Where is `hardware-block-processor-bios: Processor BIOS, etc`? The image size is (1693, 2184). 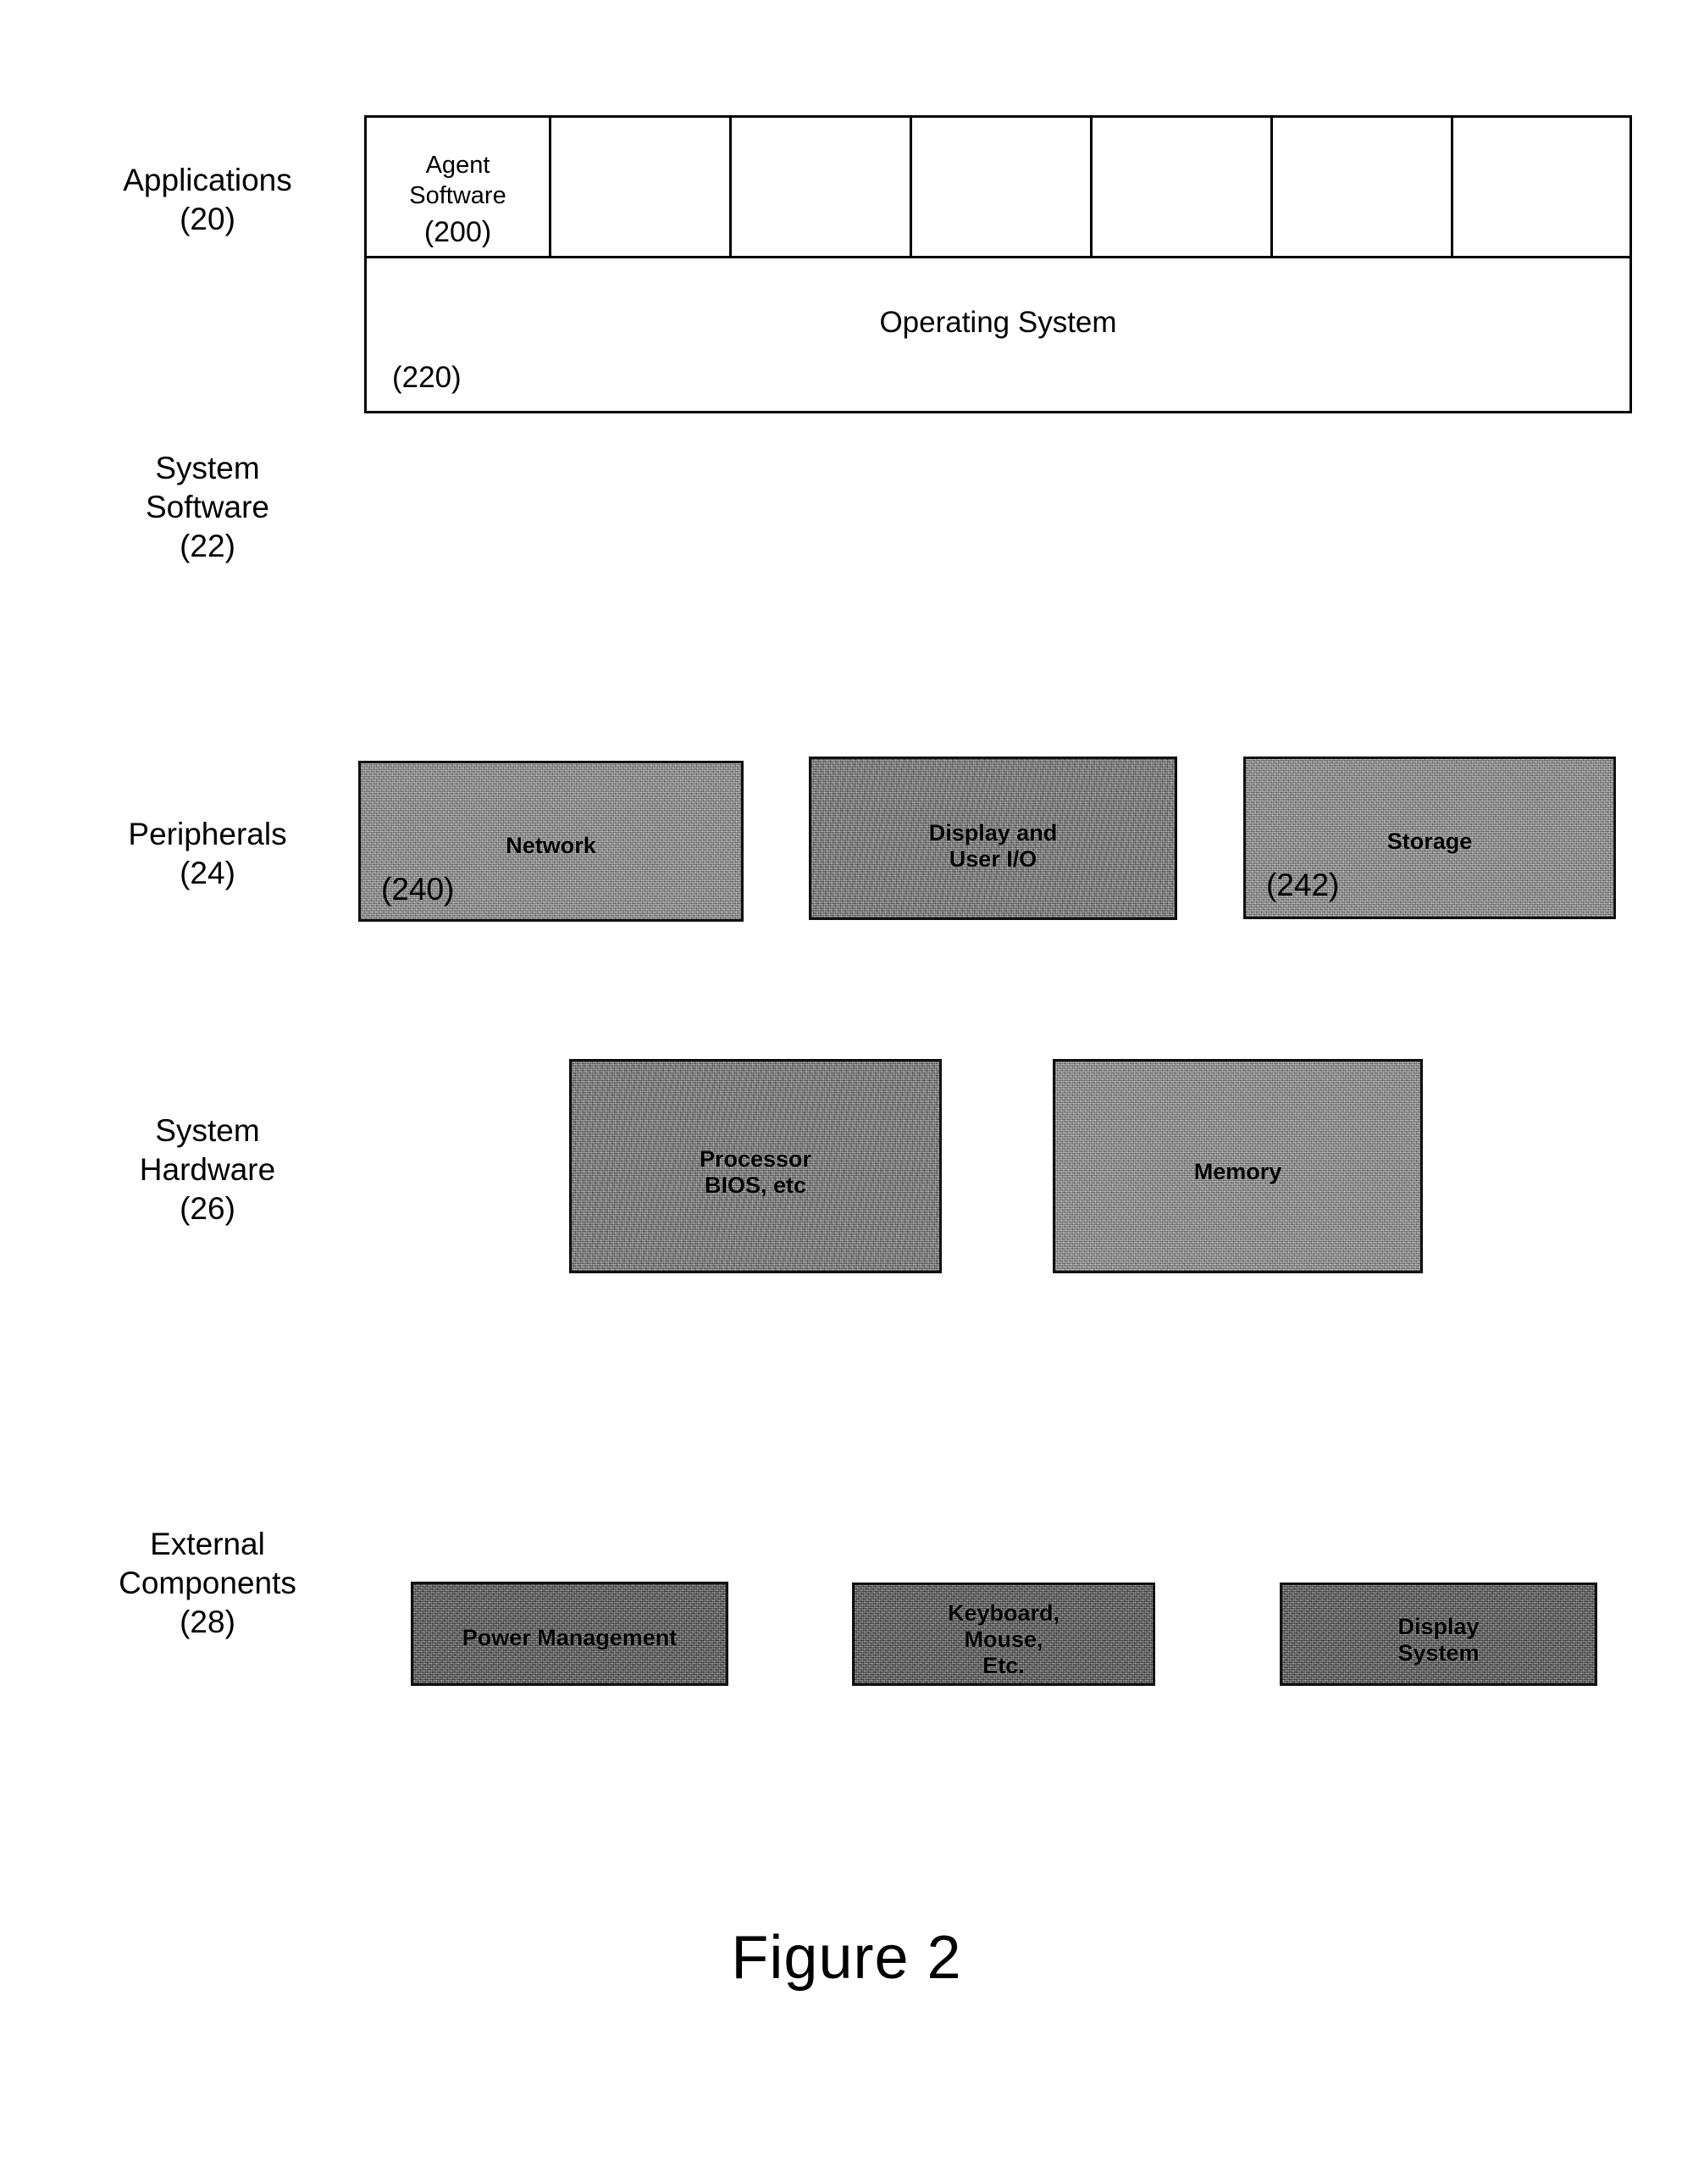 hardware-block-processor-bios: Processor BIOS, etc is located at coordinates (755, 1166).